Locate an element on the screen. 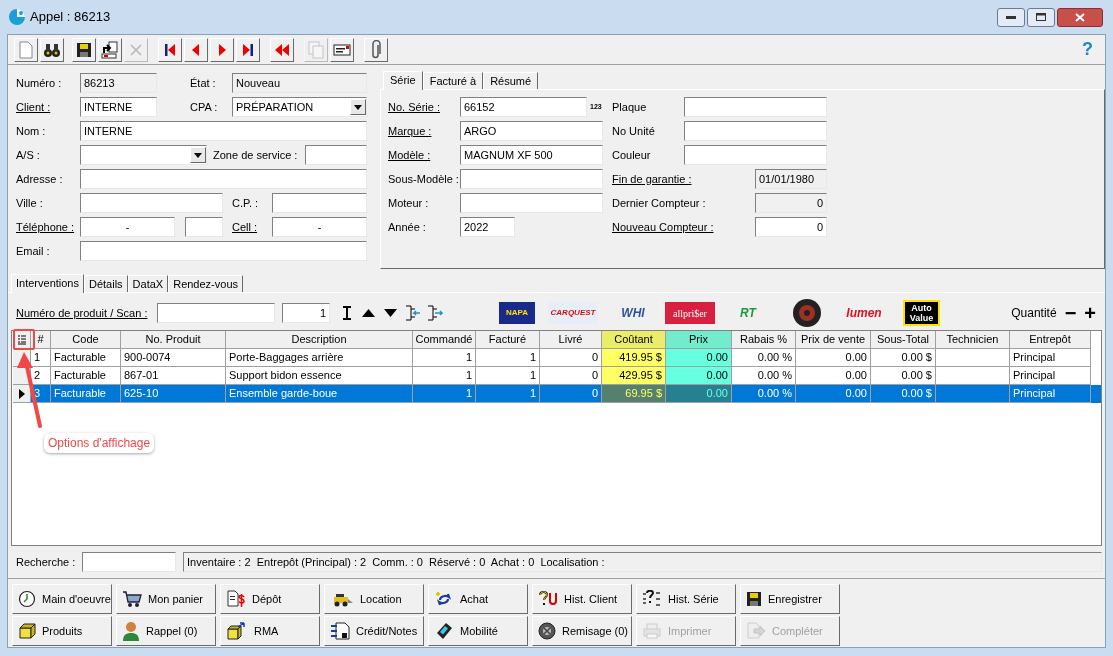  column-header: # is located at coordinates (41, 340).